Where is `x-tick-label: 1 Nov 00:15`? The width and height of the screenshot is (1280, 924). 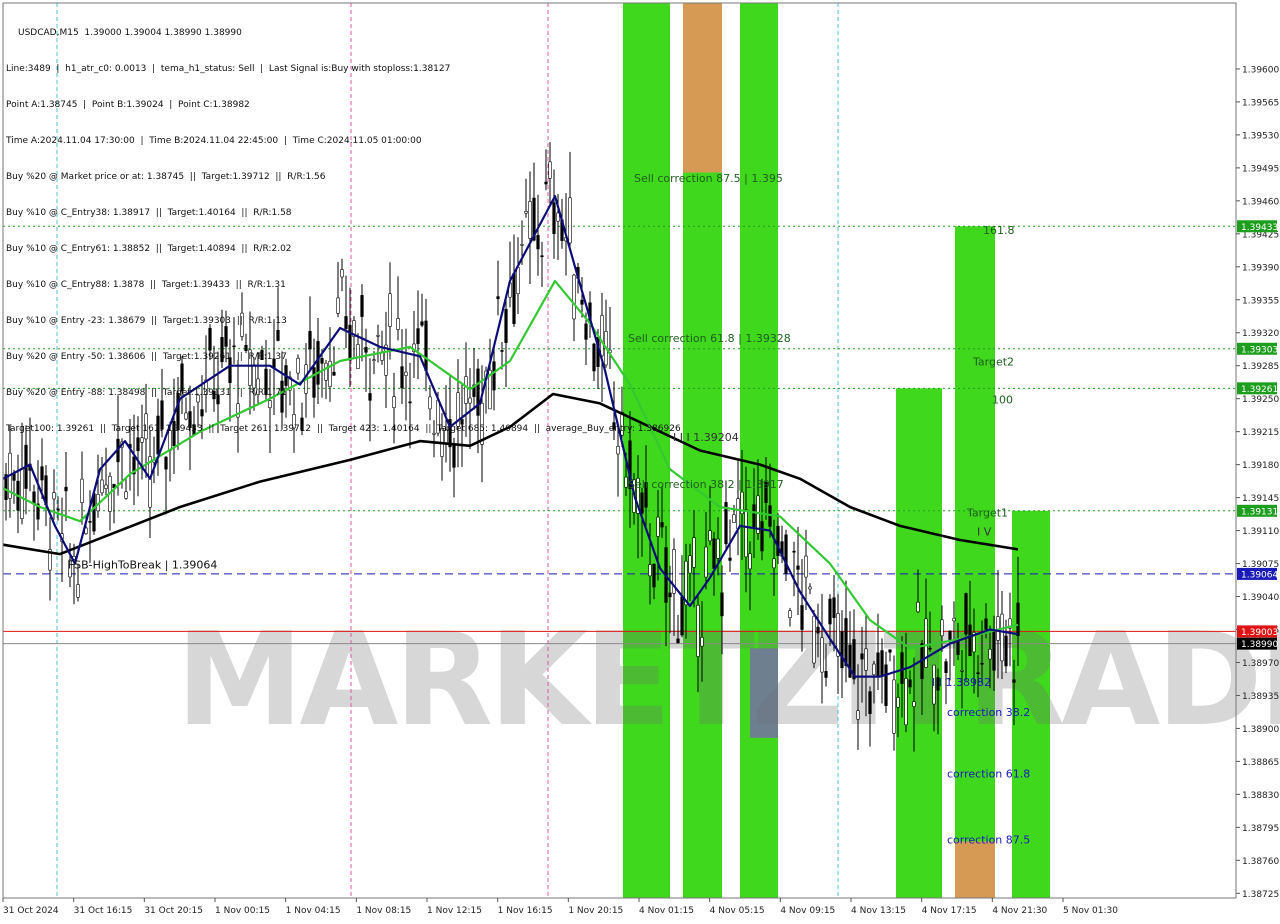 x-tick-label: 1 Nov 00:15 is located at coordinates (242, 911).